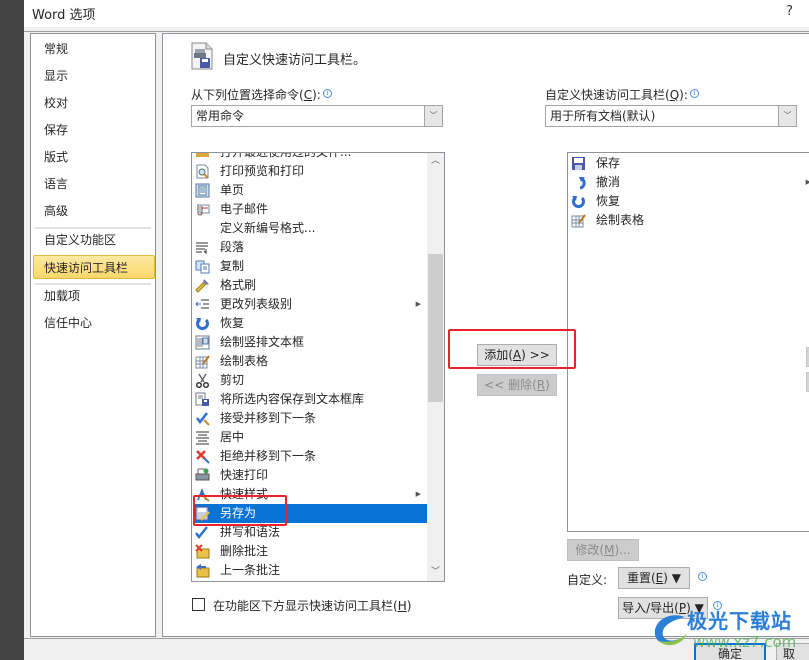  Describe the element at coordinates (310, 190) in the screenshot. I see `command-list-item: 单页` at that location.